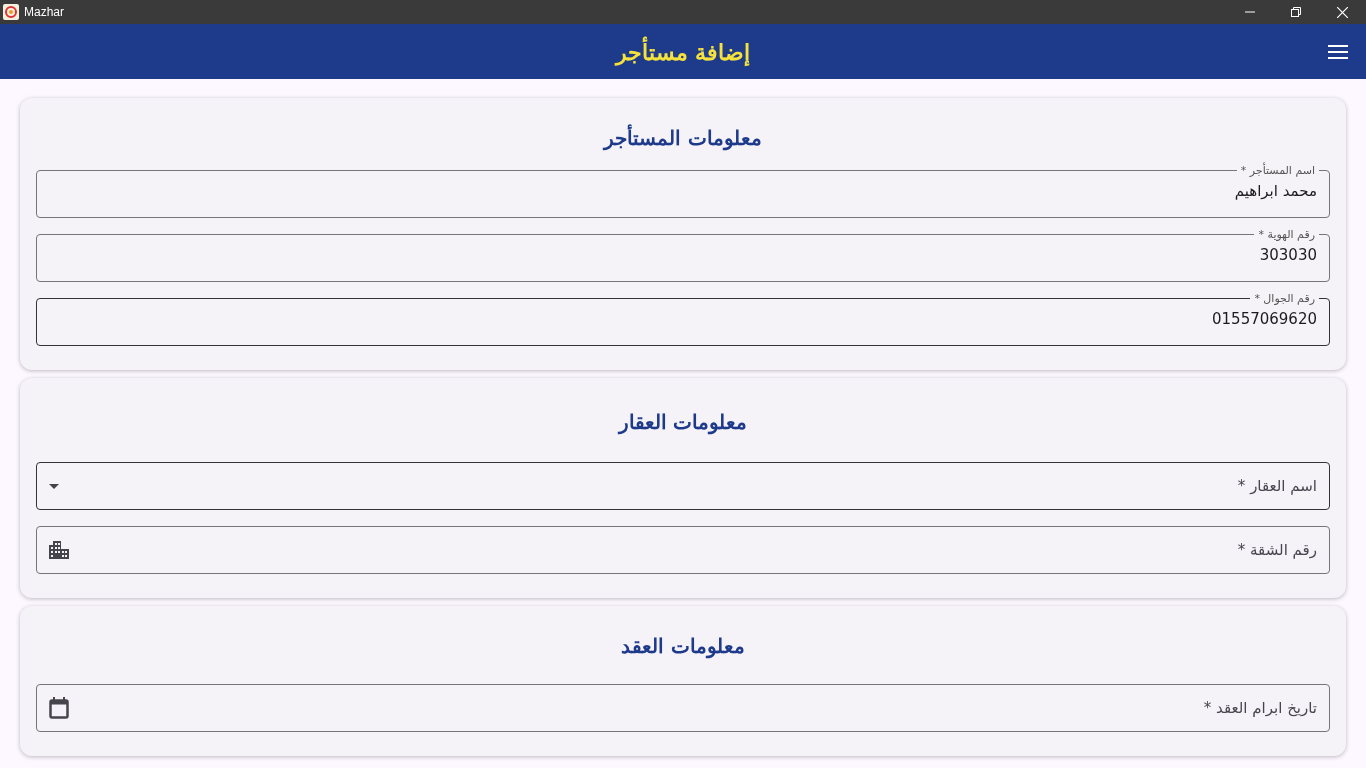 The width and height of the screenshot is (1366, 768). What do you see at coordinates (1296, 12) in the screenshot?
I see `restore-icon` at bounding box center [1296, 12].